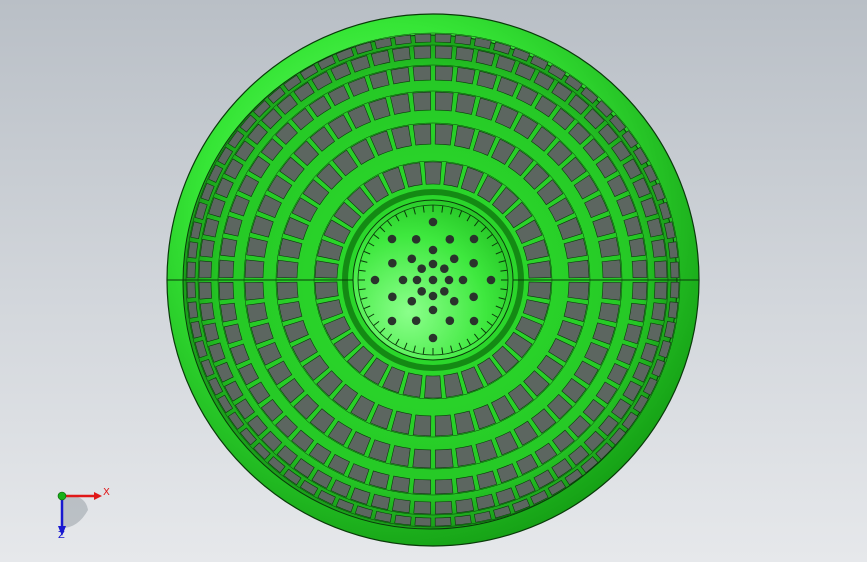  I want to click on x-axis-arrowhead, so click(98, 496).